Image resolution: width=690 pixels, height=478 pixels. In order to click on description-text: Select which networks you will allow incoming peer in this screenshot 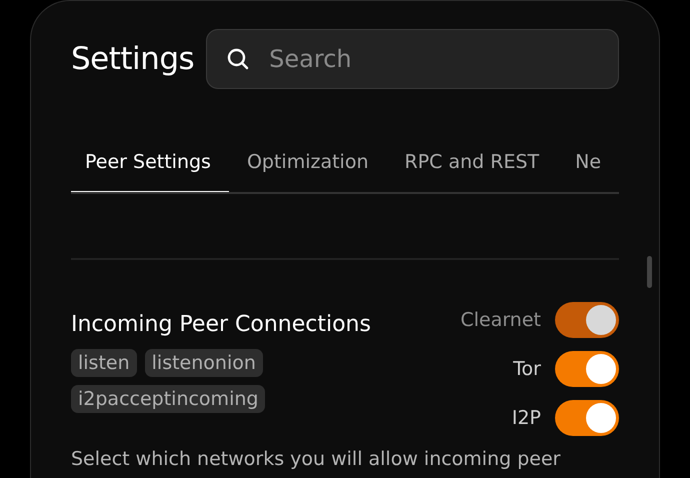, I will do `click(316, 459)`.